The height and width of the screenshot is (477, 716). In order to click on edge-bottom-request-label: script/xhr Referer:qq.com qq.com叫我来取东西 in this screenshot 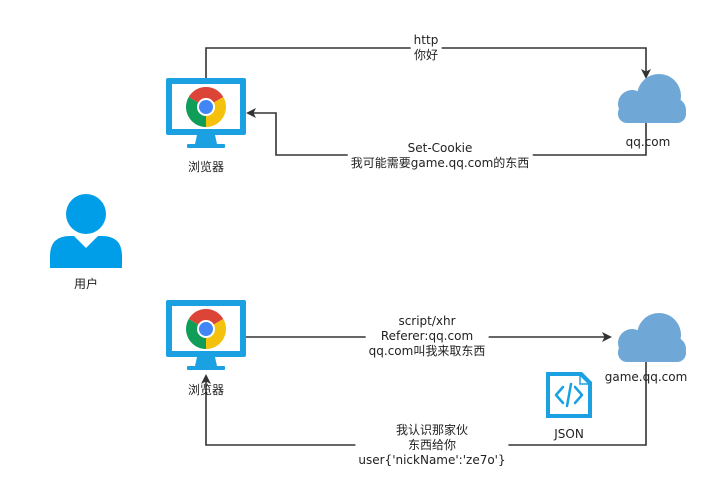, I will do `click(427, 336)`.